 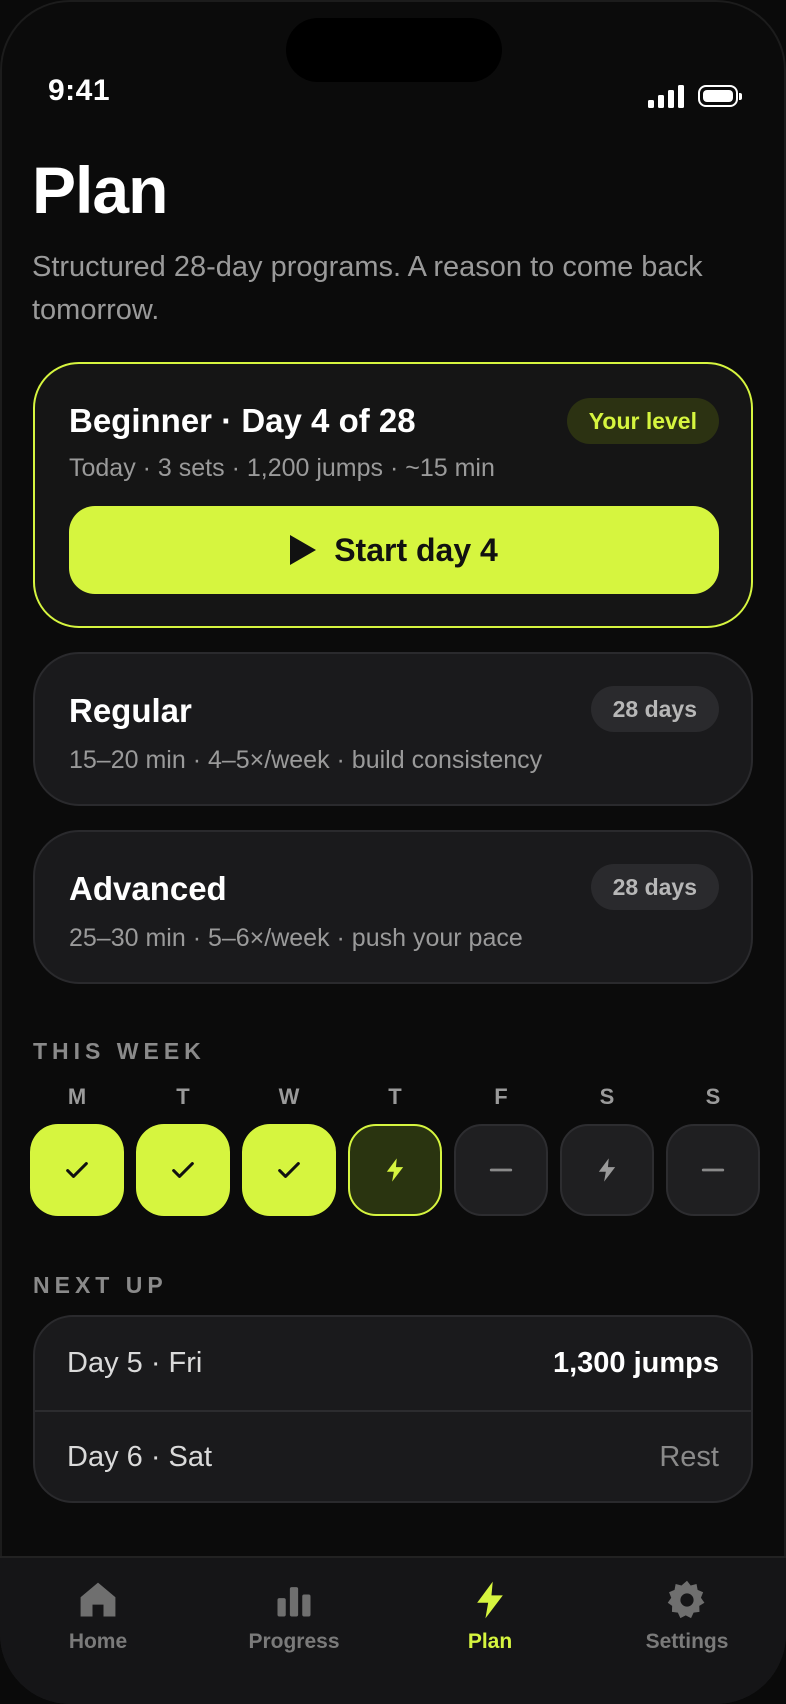 What do you see at coordinates (294, 1602) in the screenshot?
I see `bar-chart-icon` at bounding box center [294, 1602].